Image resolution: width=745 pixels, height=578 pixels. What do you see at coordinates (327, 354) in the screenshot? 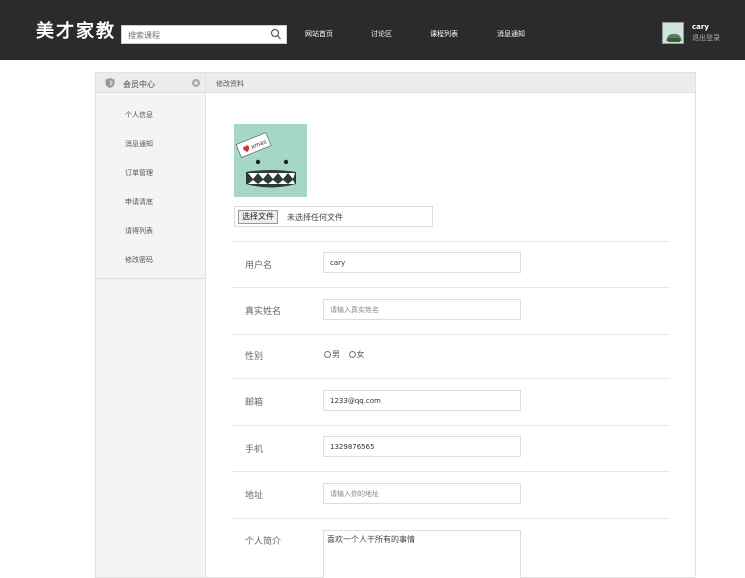
I see `radio-male` at bounding box center [327, 354].